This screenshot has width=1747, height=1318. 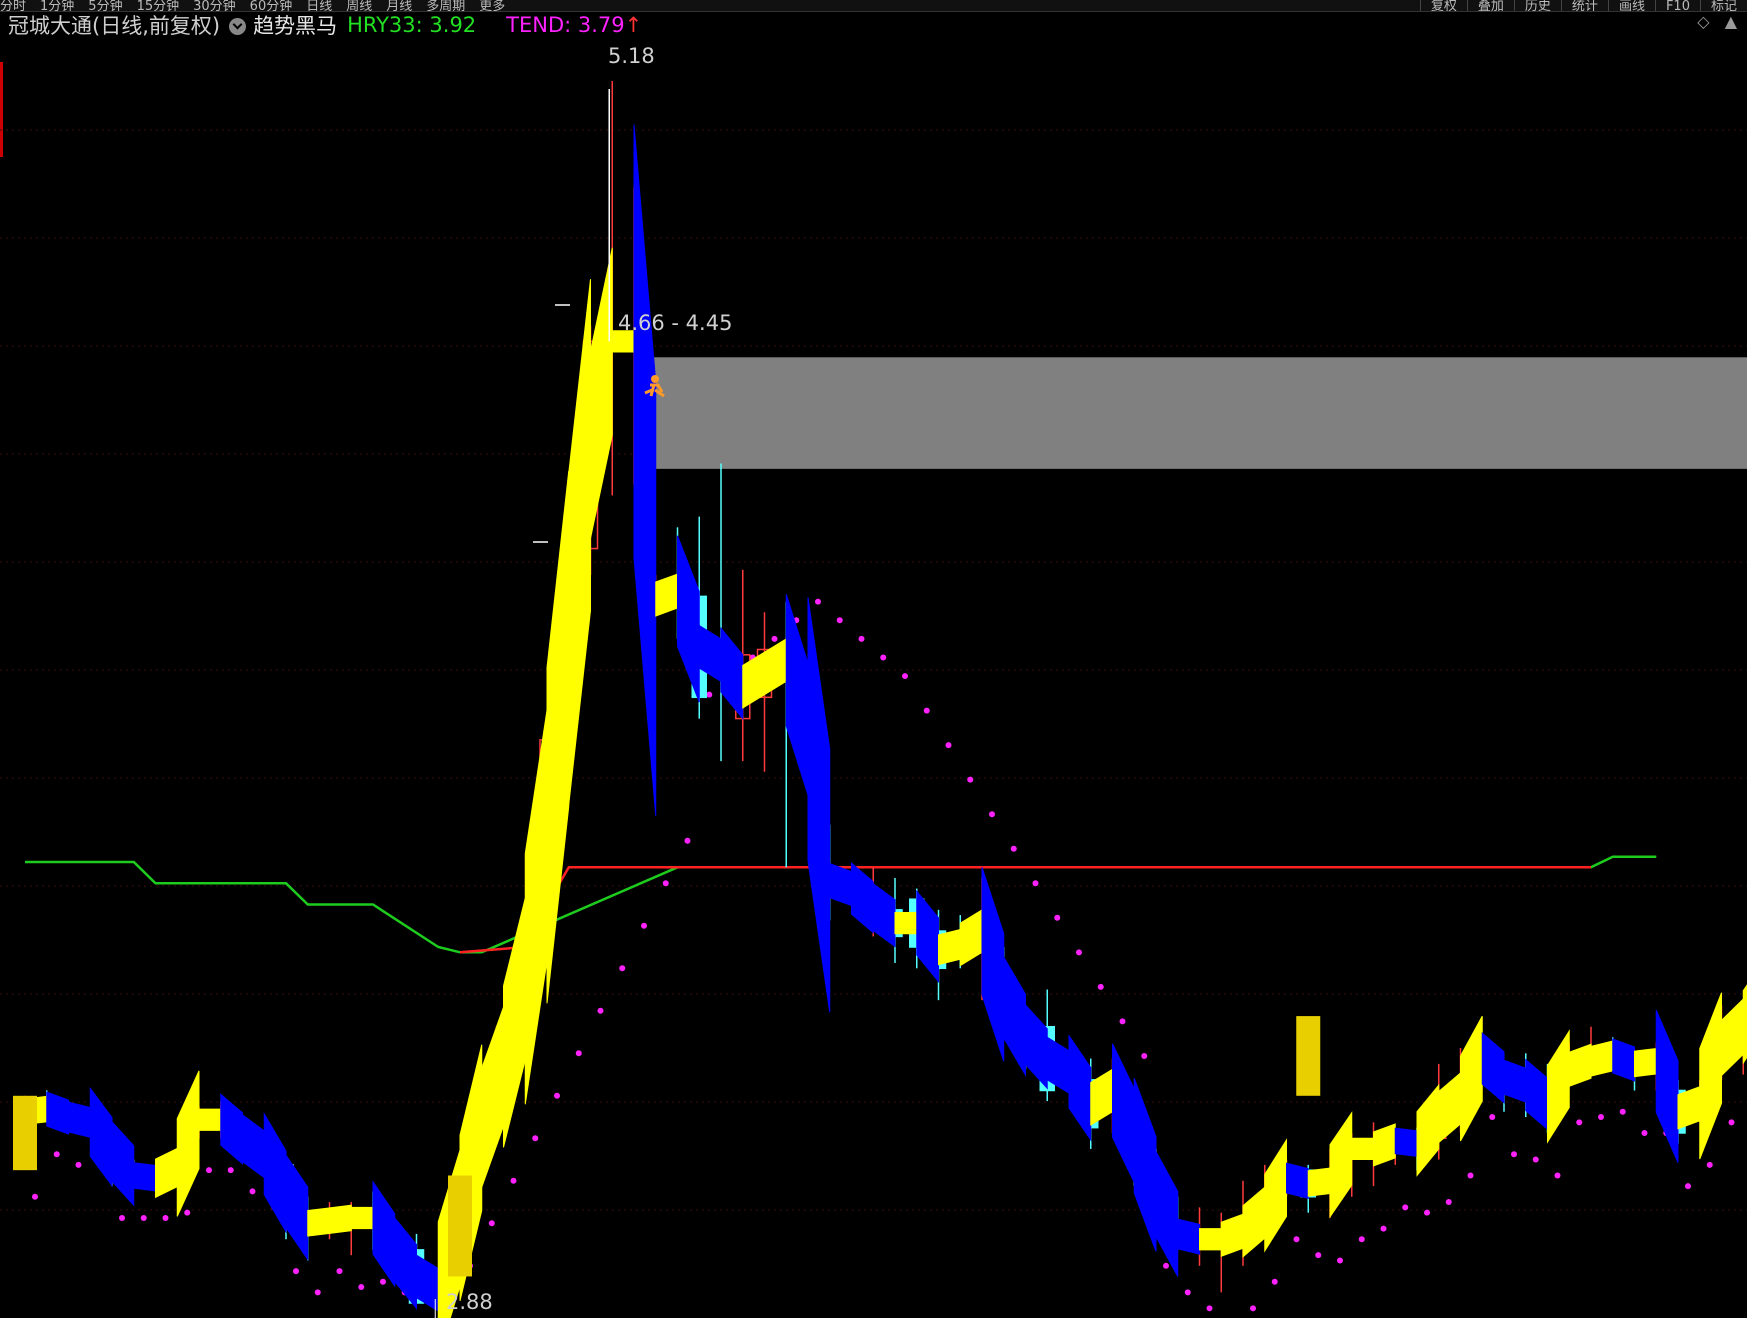 What do you see at coordinates (1677, 5) in the screenshot?
I see `tool-tab-5: F10` at bounding box center [1677, 5].